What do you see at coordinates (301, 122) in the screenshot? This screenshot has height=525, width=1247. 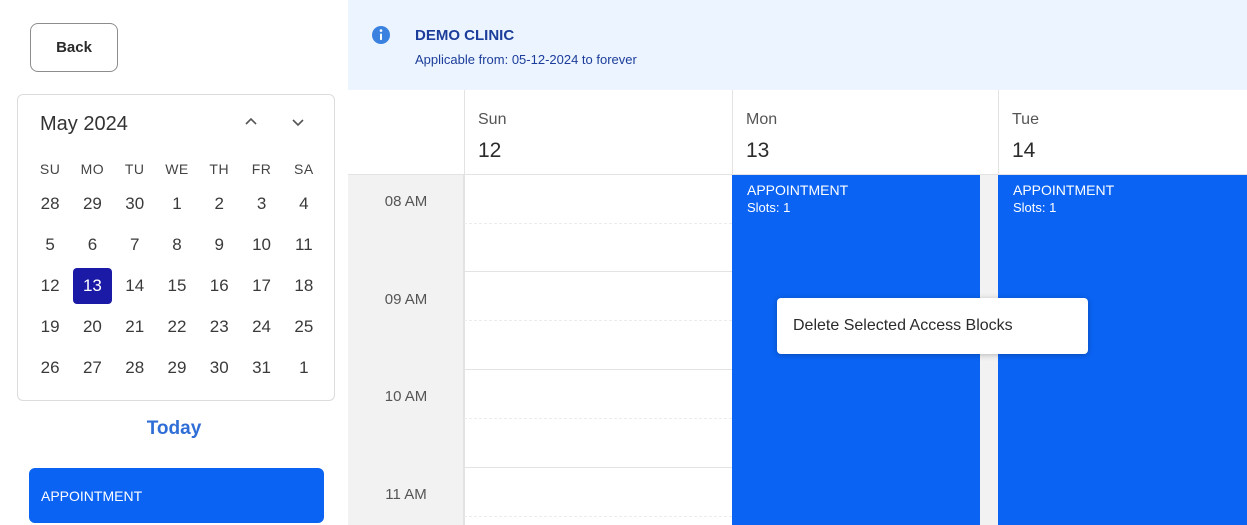 I see `chevron-down-icon` at bounding box center [301, 122].